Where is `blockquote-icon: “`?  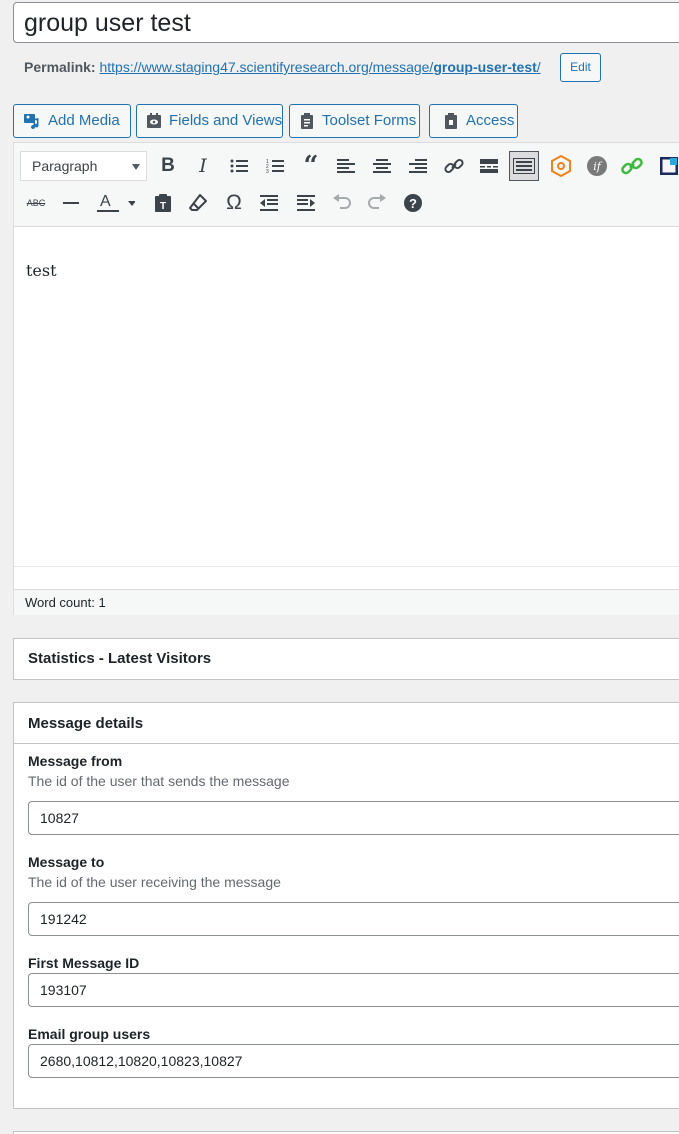
blockquote-icon: “ is located at coordinates (311, 166).